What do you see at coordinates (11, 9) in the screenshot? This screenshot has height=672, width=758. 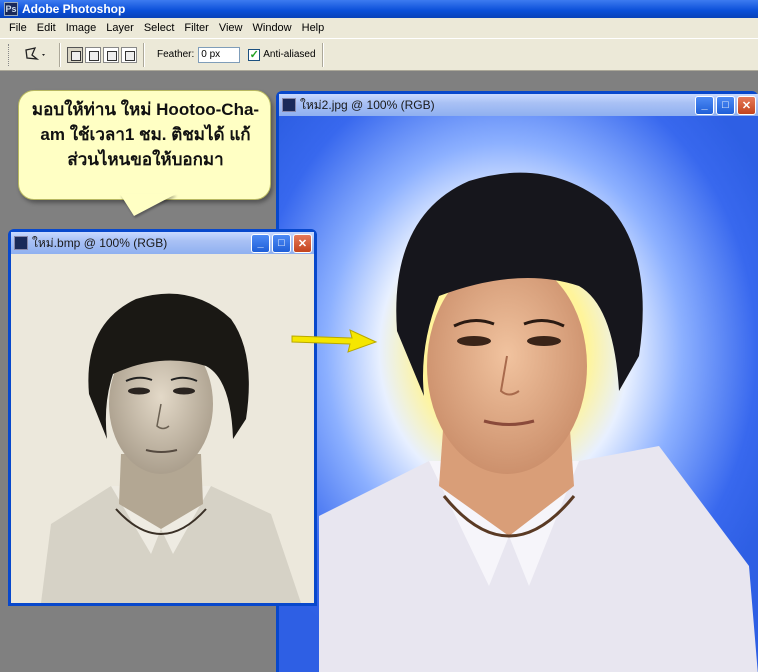 I see `photoshop-logo-icon: Ps` at bounding box center [11, 9].